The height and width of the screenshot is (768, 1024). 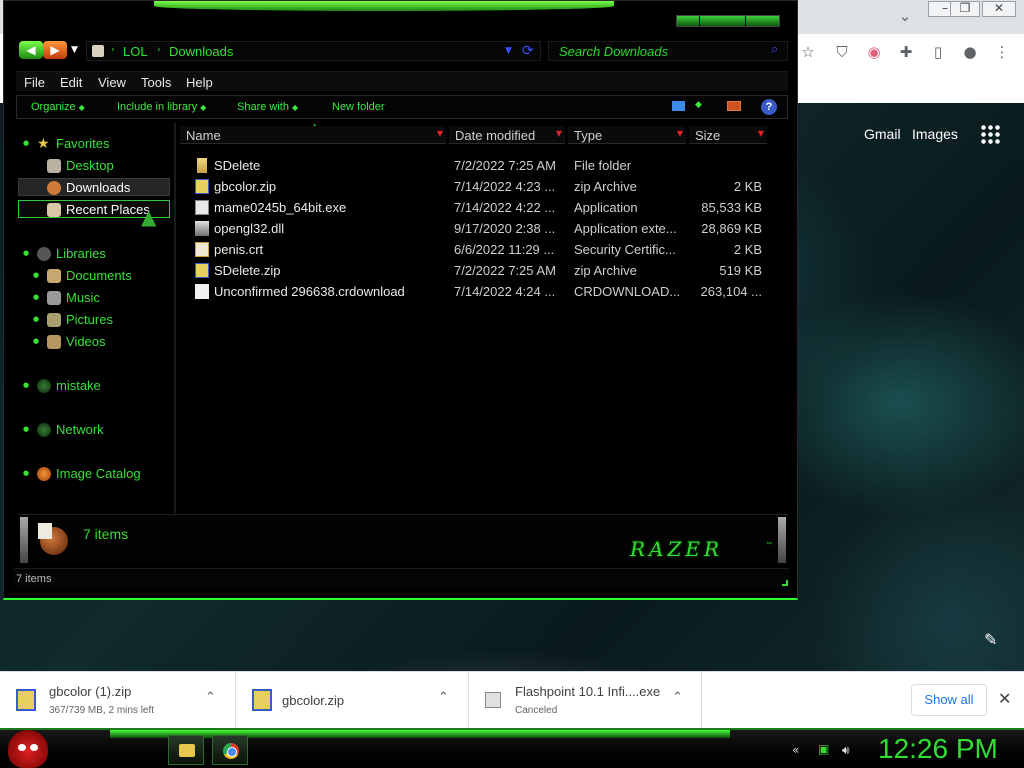 What do you see at coordinates (938, 53) in the screenshot?
I see `side-panel-icon: ▯` at bounding box center [938, 53].